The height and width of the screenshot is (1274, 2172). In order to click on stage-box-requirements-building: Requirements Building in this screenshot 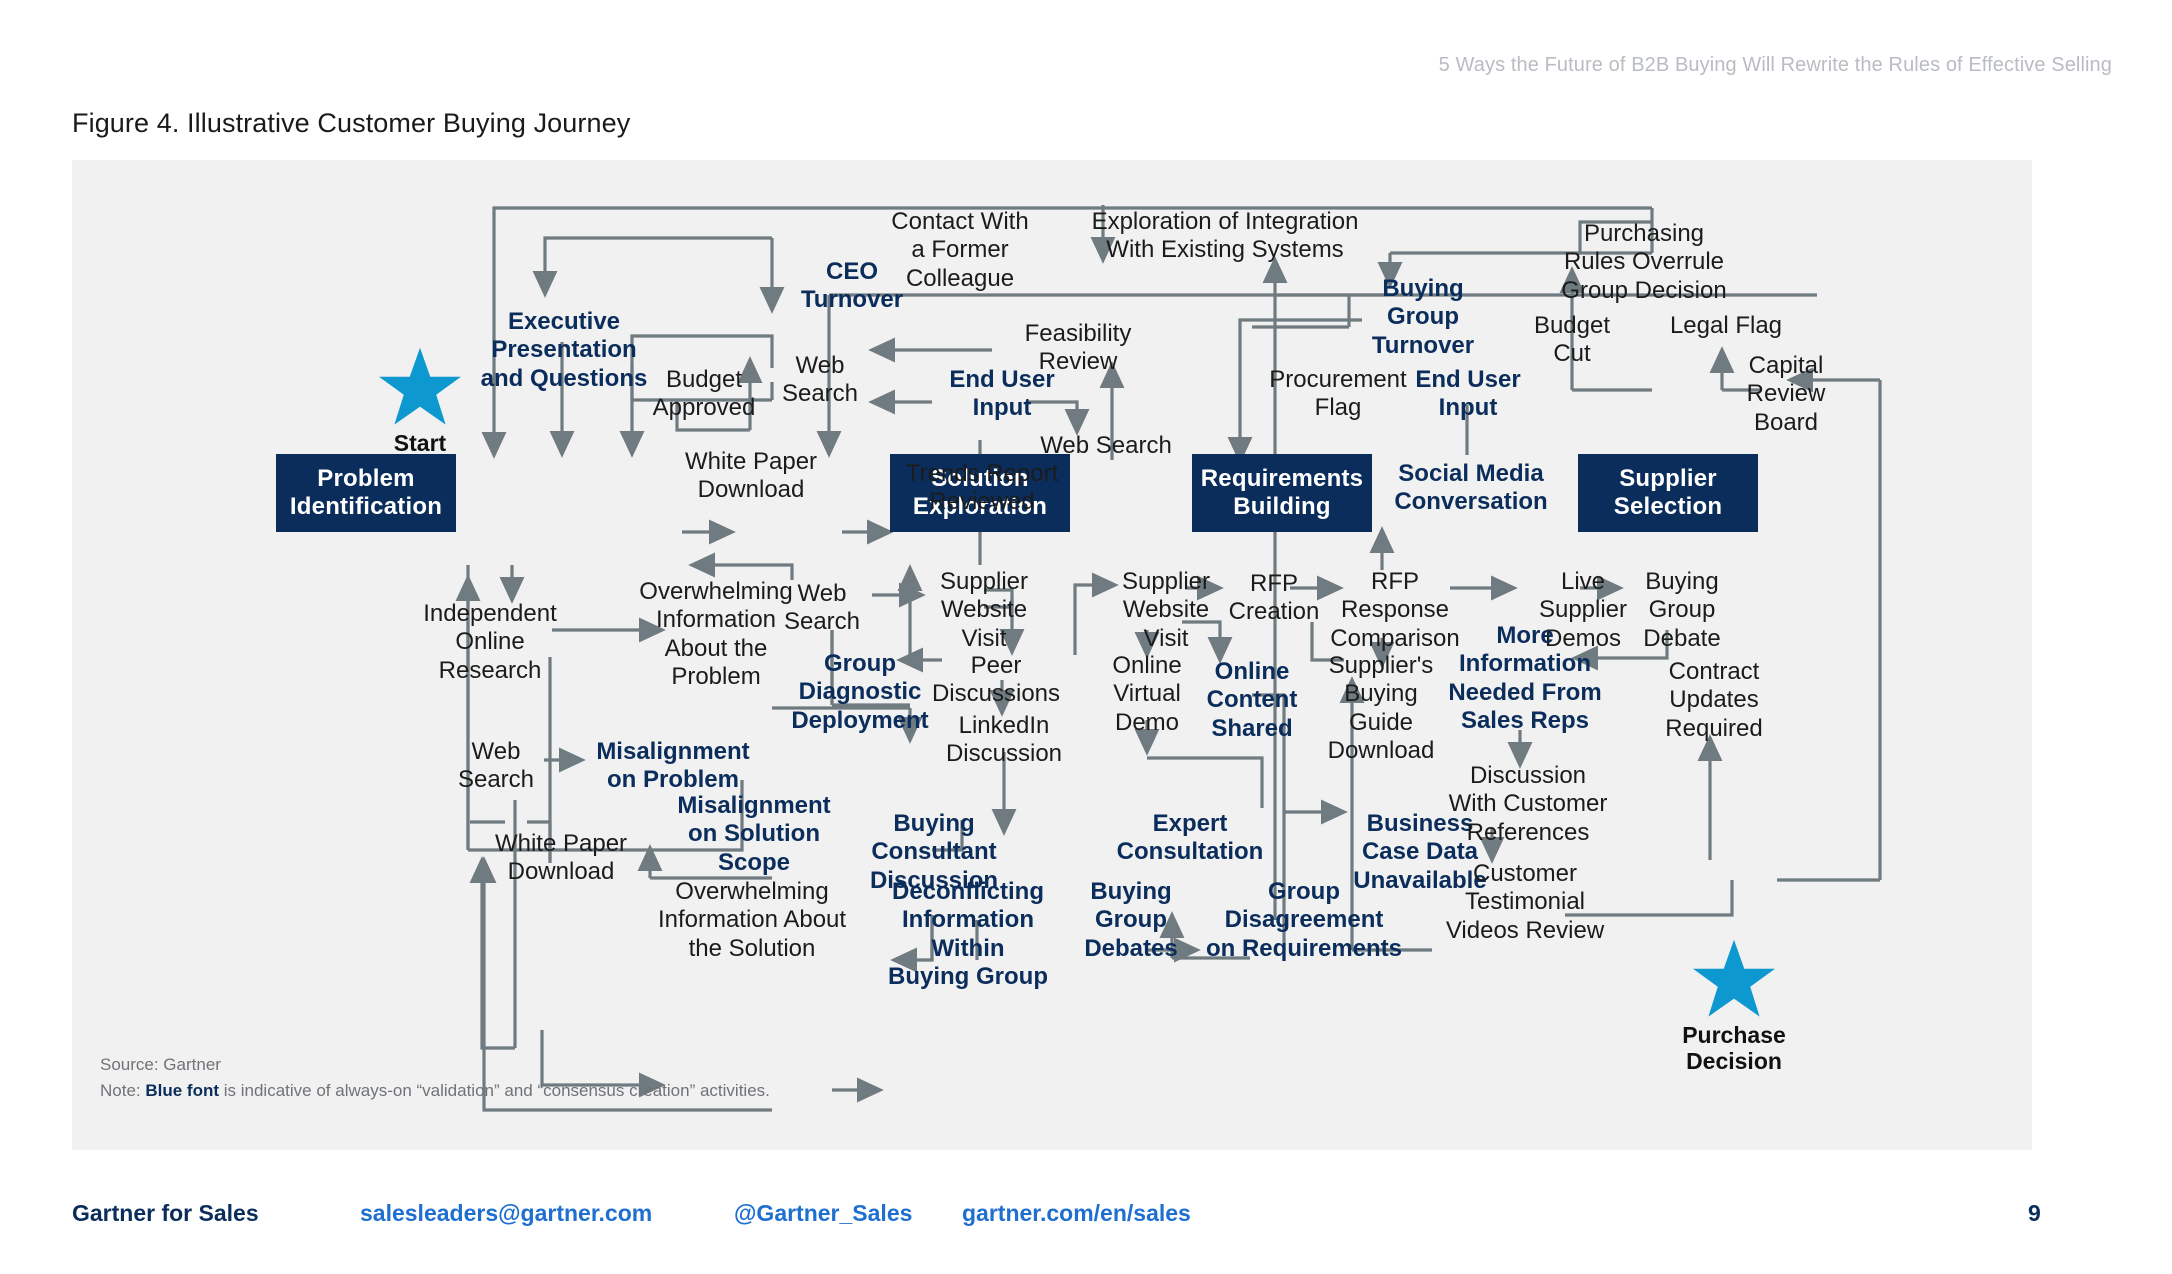, I will do `click(1282, 493)`.